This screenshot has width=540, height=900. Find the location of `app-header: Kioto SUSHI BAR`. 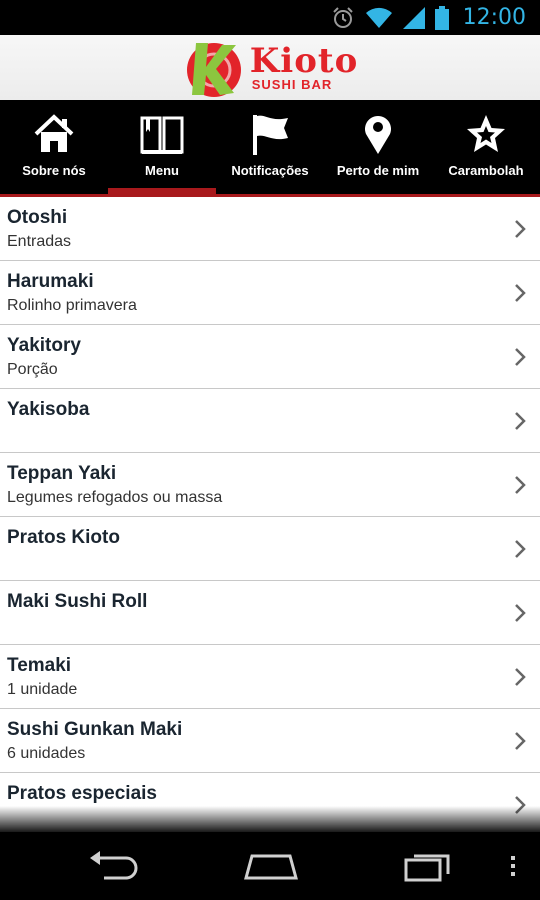

app-header: Kioto SUSHI BAR is located at coordinates (270, 67).